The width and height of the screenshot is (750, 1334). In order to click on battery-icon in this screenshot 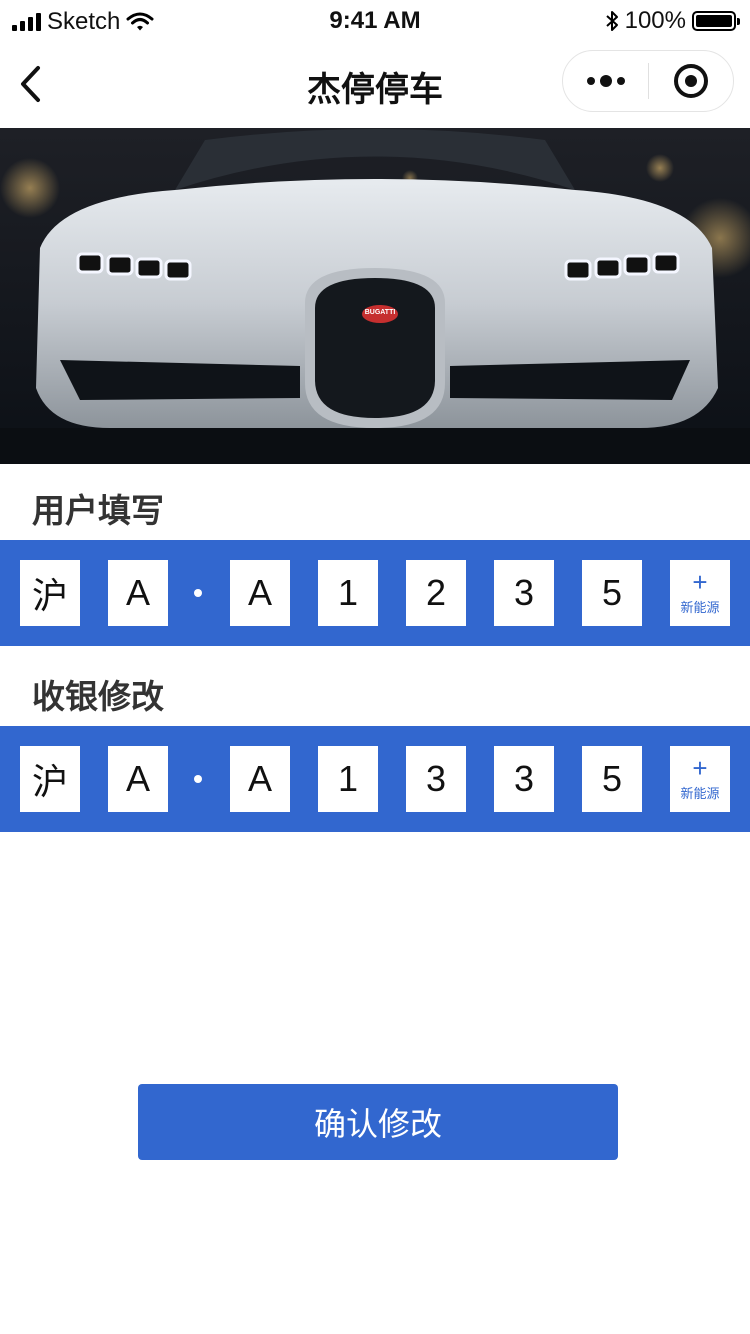, I will do `click(716, 21)`.